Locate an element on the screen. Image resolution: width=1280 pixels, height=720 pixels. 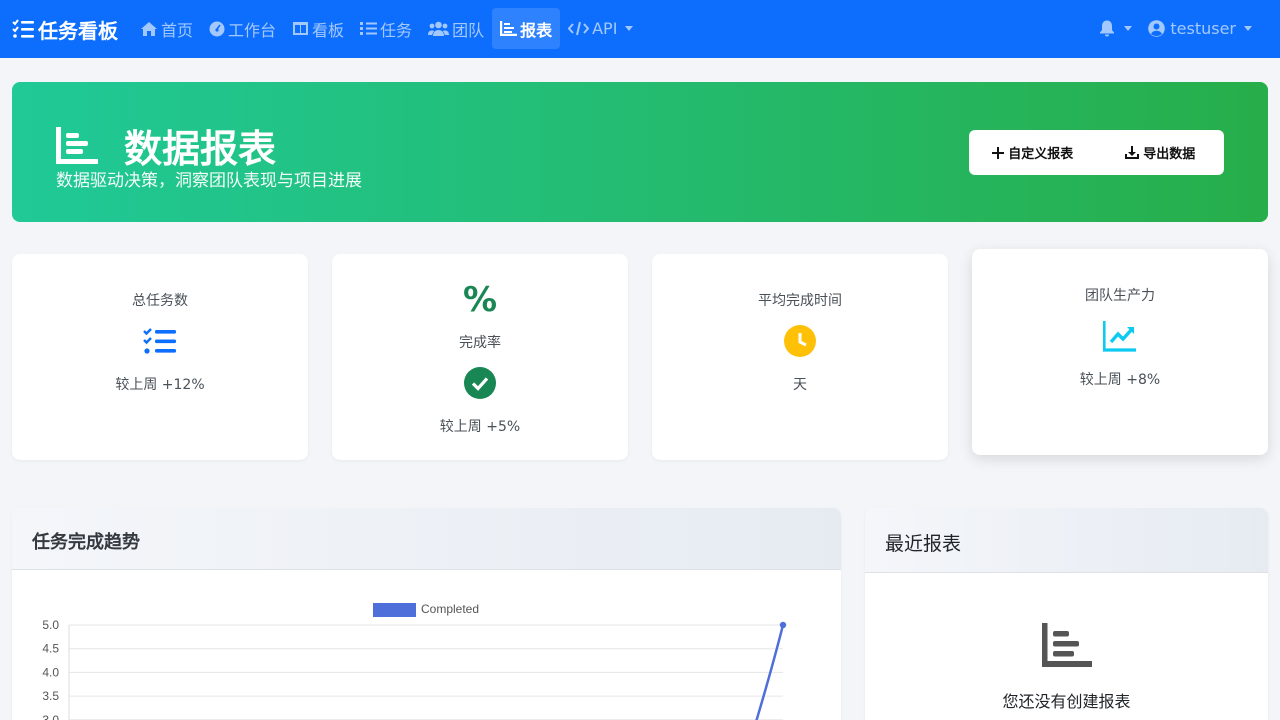
nav-kanban: 看板 is located at coordinates (318, 28).